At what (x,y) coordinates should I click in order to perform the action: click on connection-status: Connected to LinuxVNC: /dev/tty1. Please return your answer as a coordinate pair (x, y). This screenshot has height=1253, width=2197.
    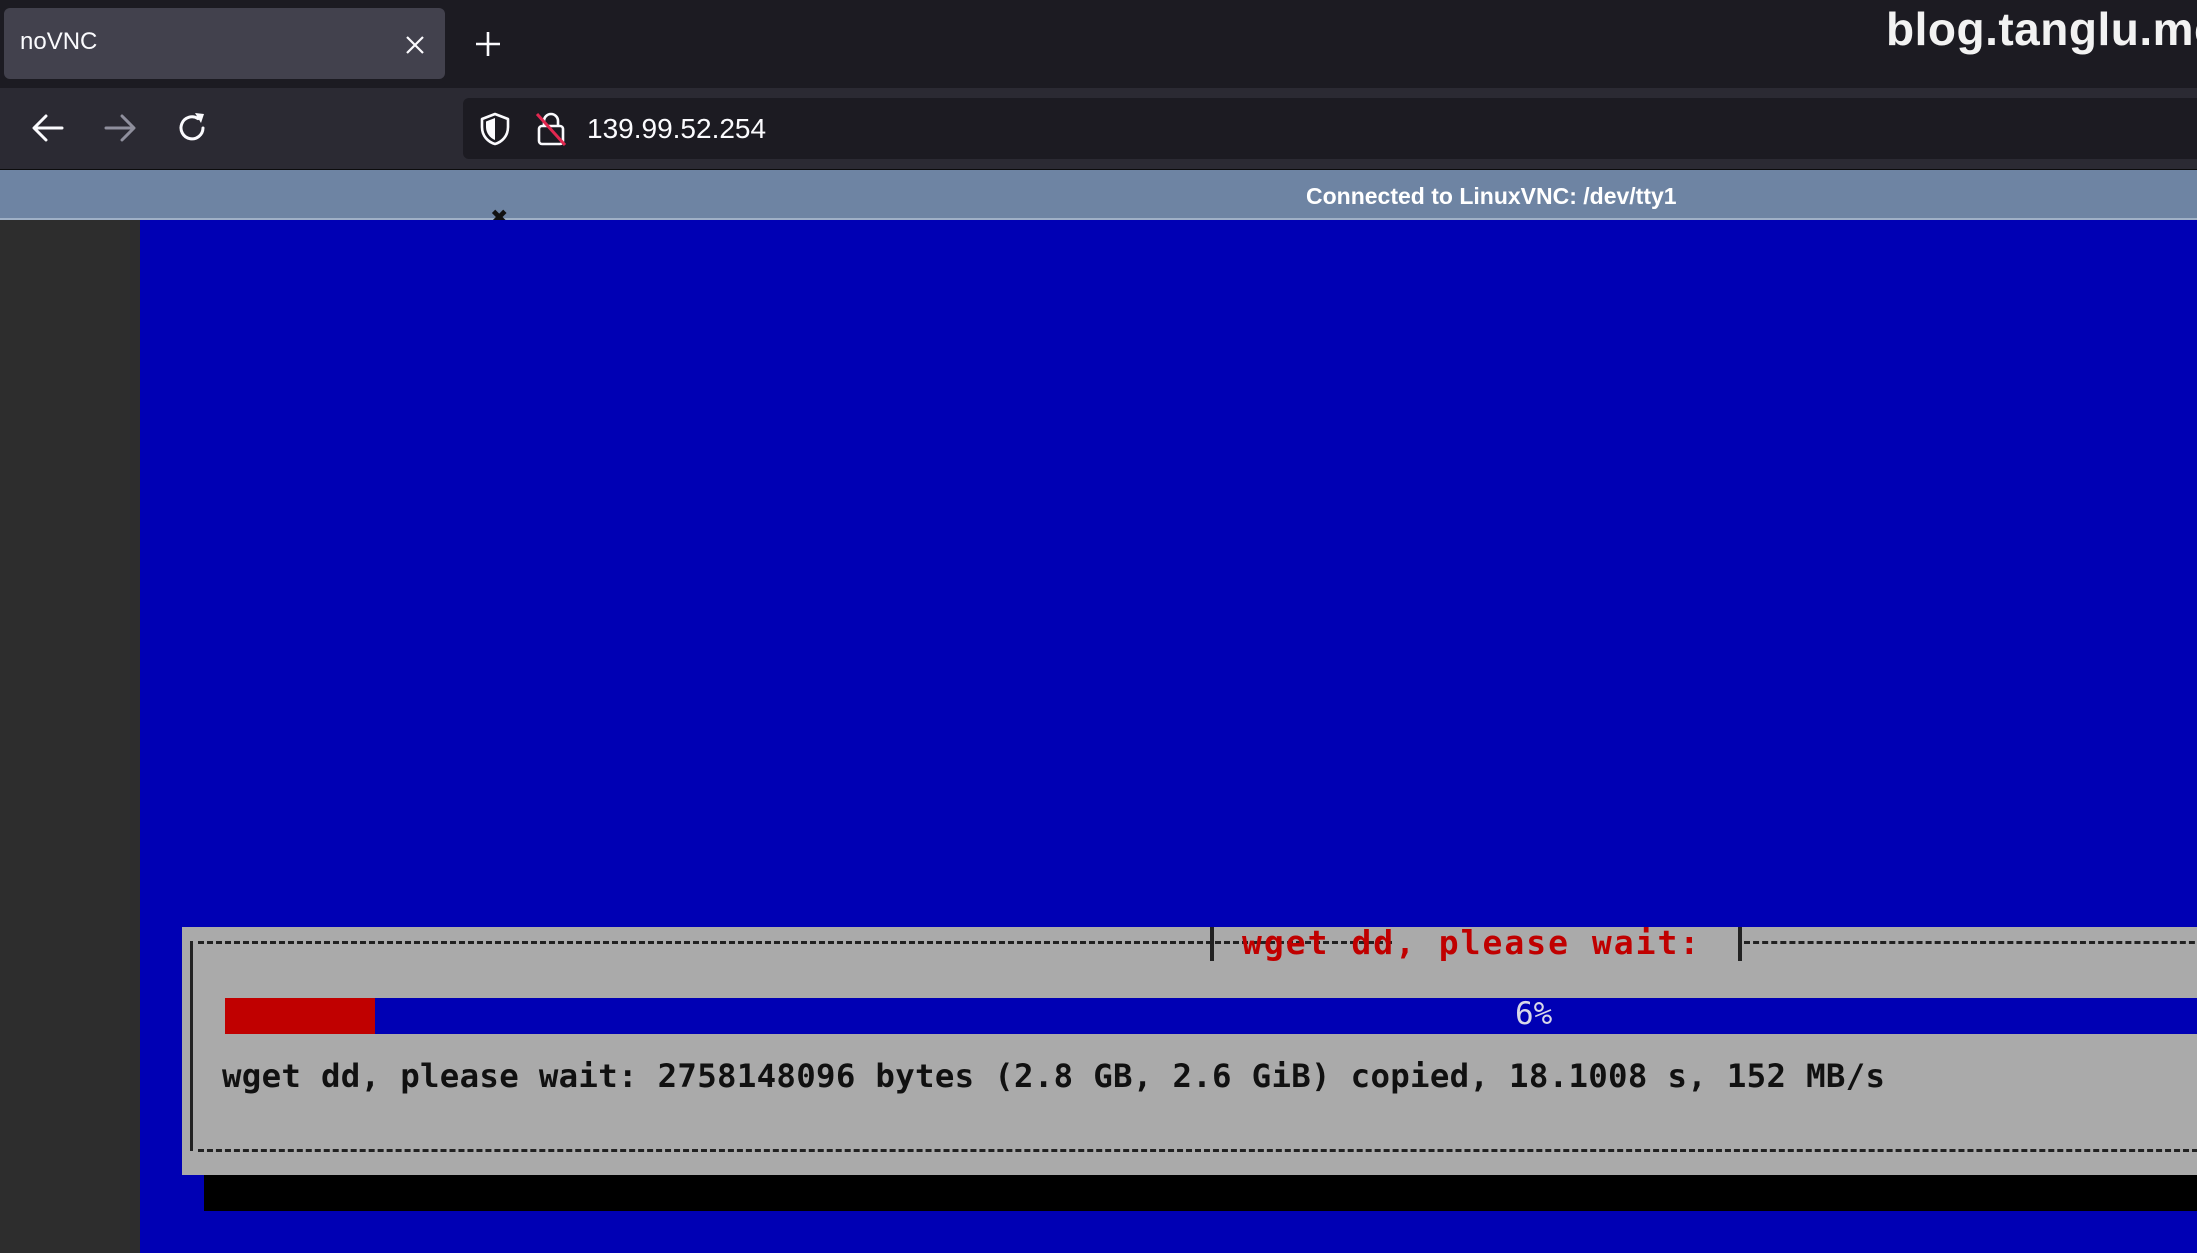
    Looking at the image, I should click on (1491, 196).